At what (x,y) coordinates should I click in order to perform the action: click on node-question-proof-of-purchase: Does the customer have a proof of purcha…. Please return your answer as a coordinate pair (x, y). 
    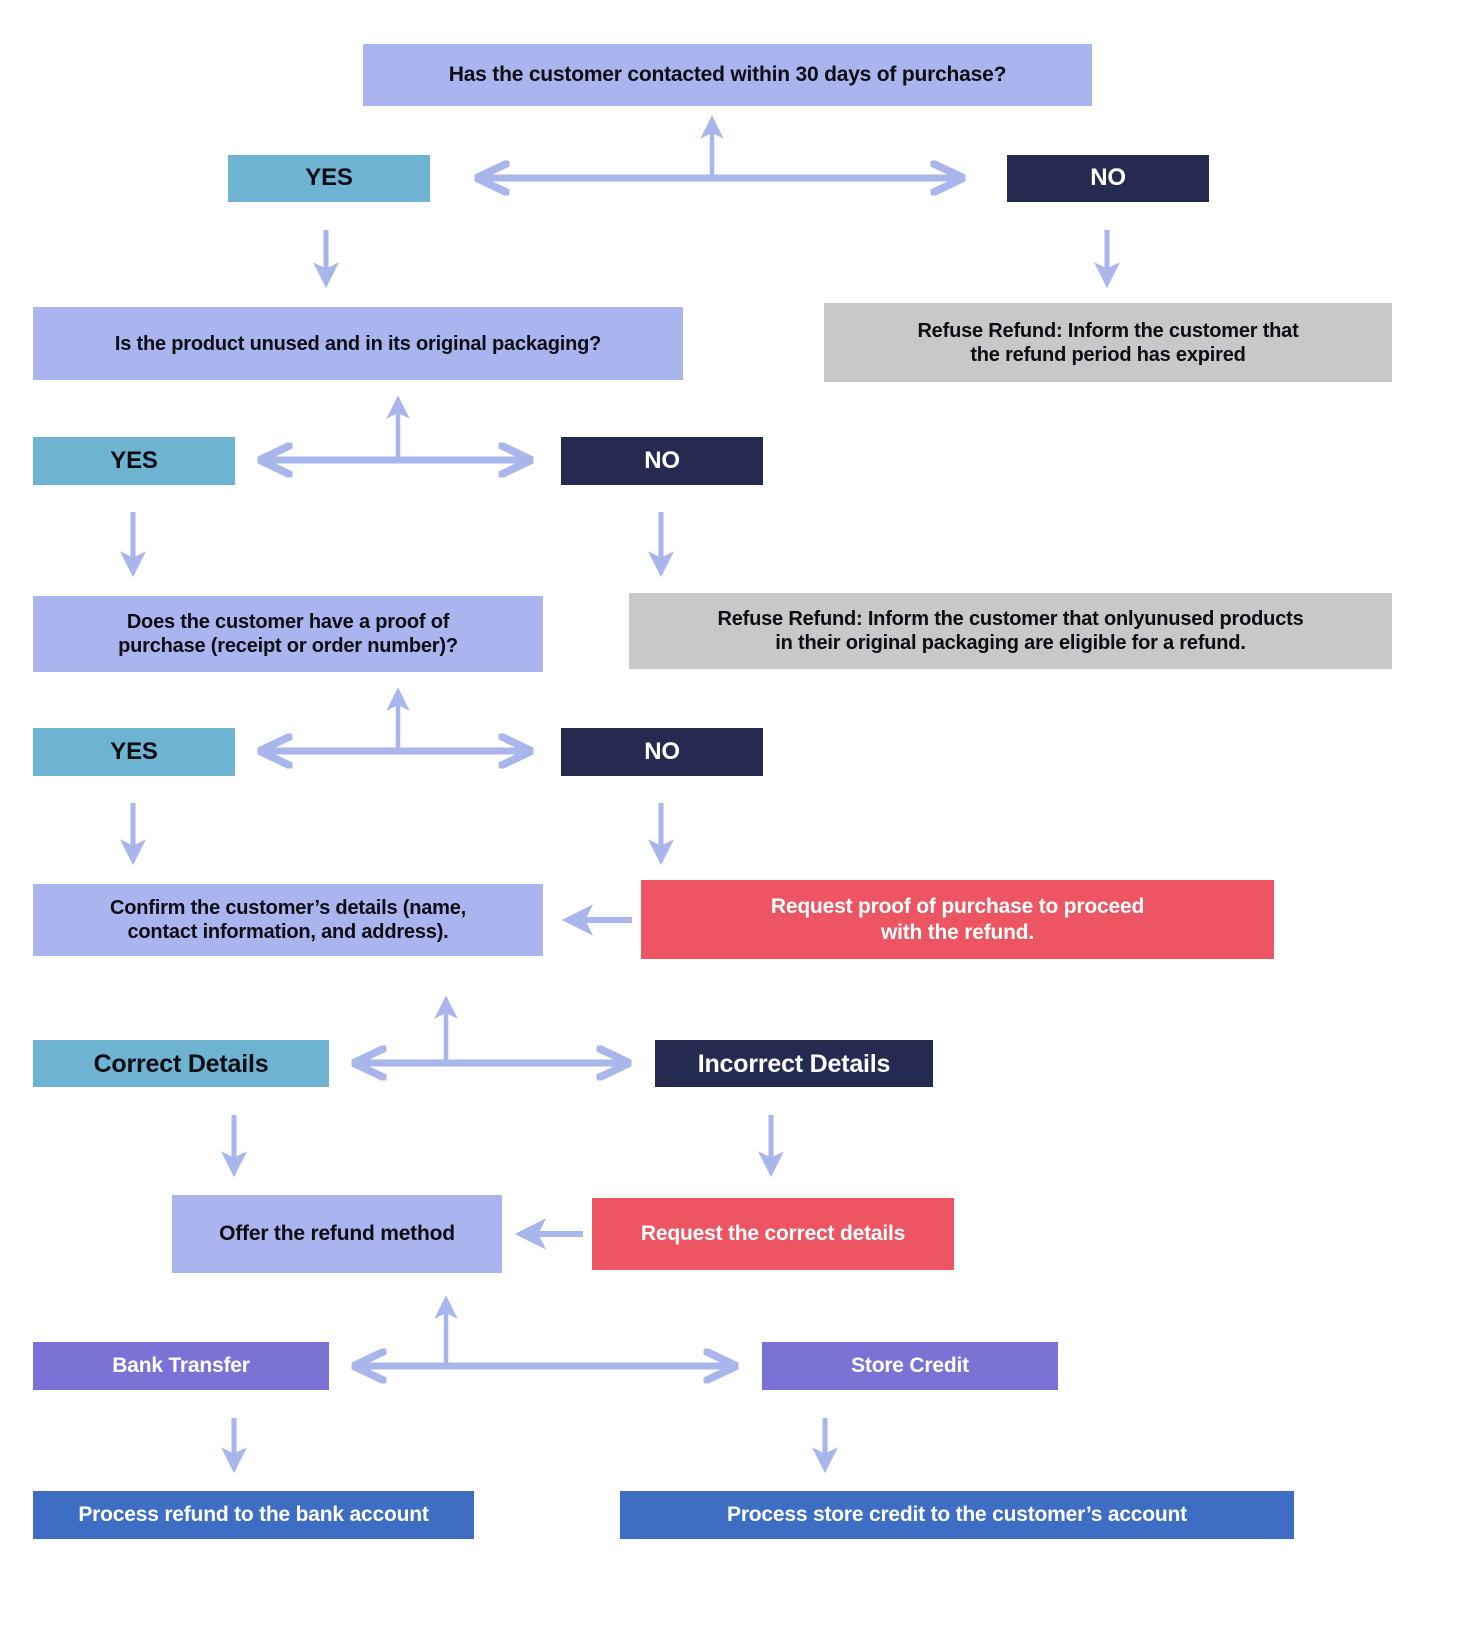
    Looking at the image, I should click on (288, 634).